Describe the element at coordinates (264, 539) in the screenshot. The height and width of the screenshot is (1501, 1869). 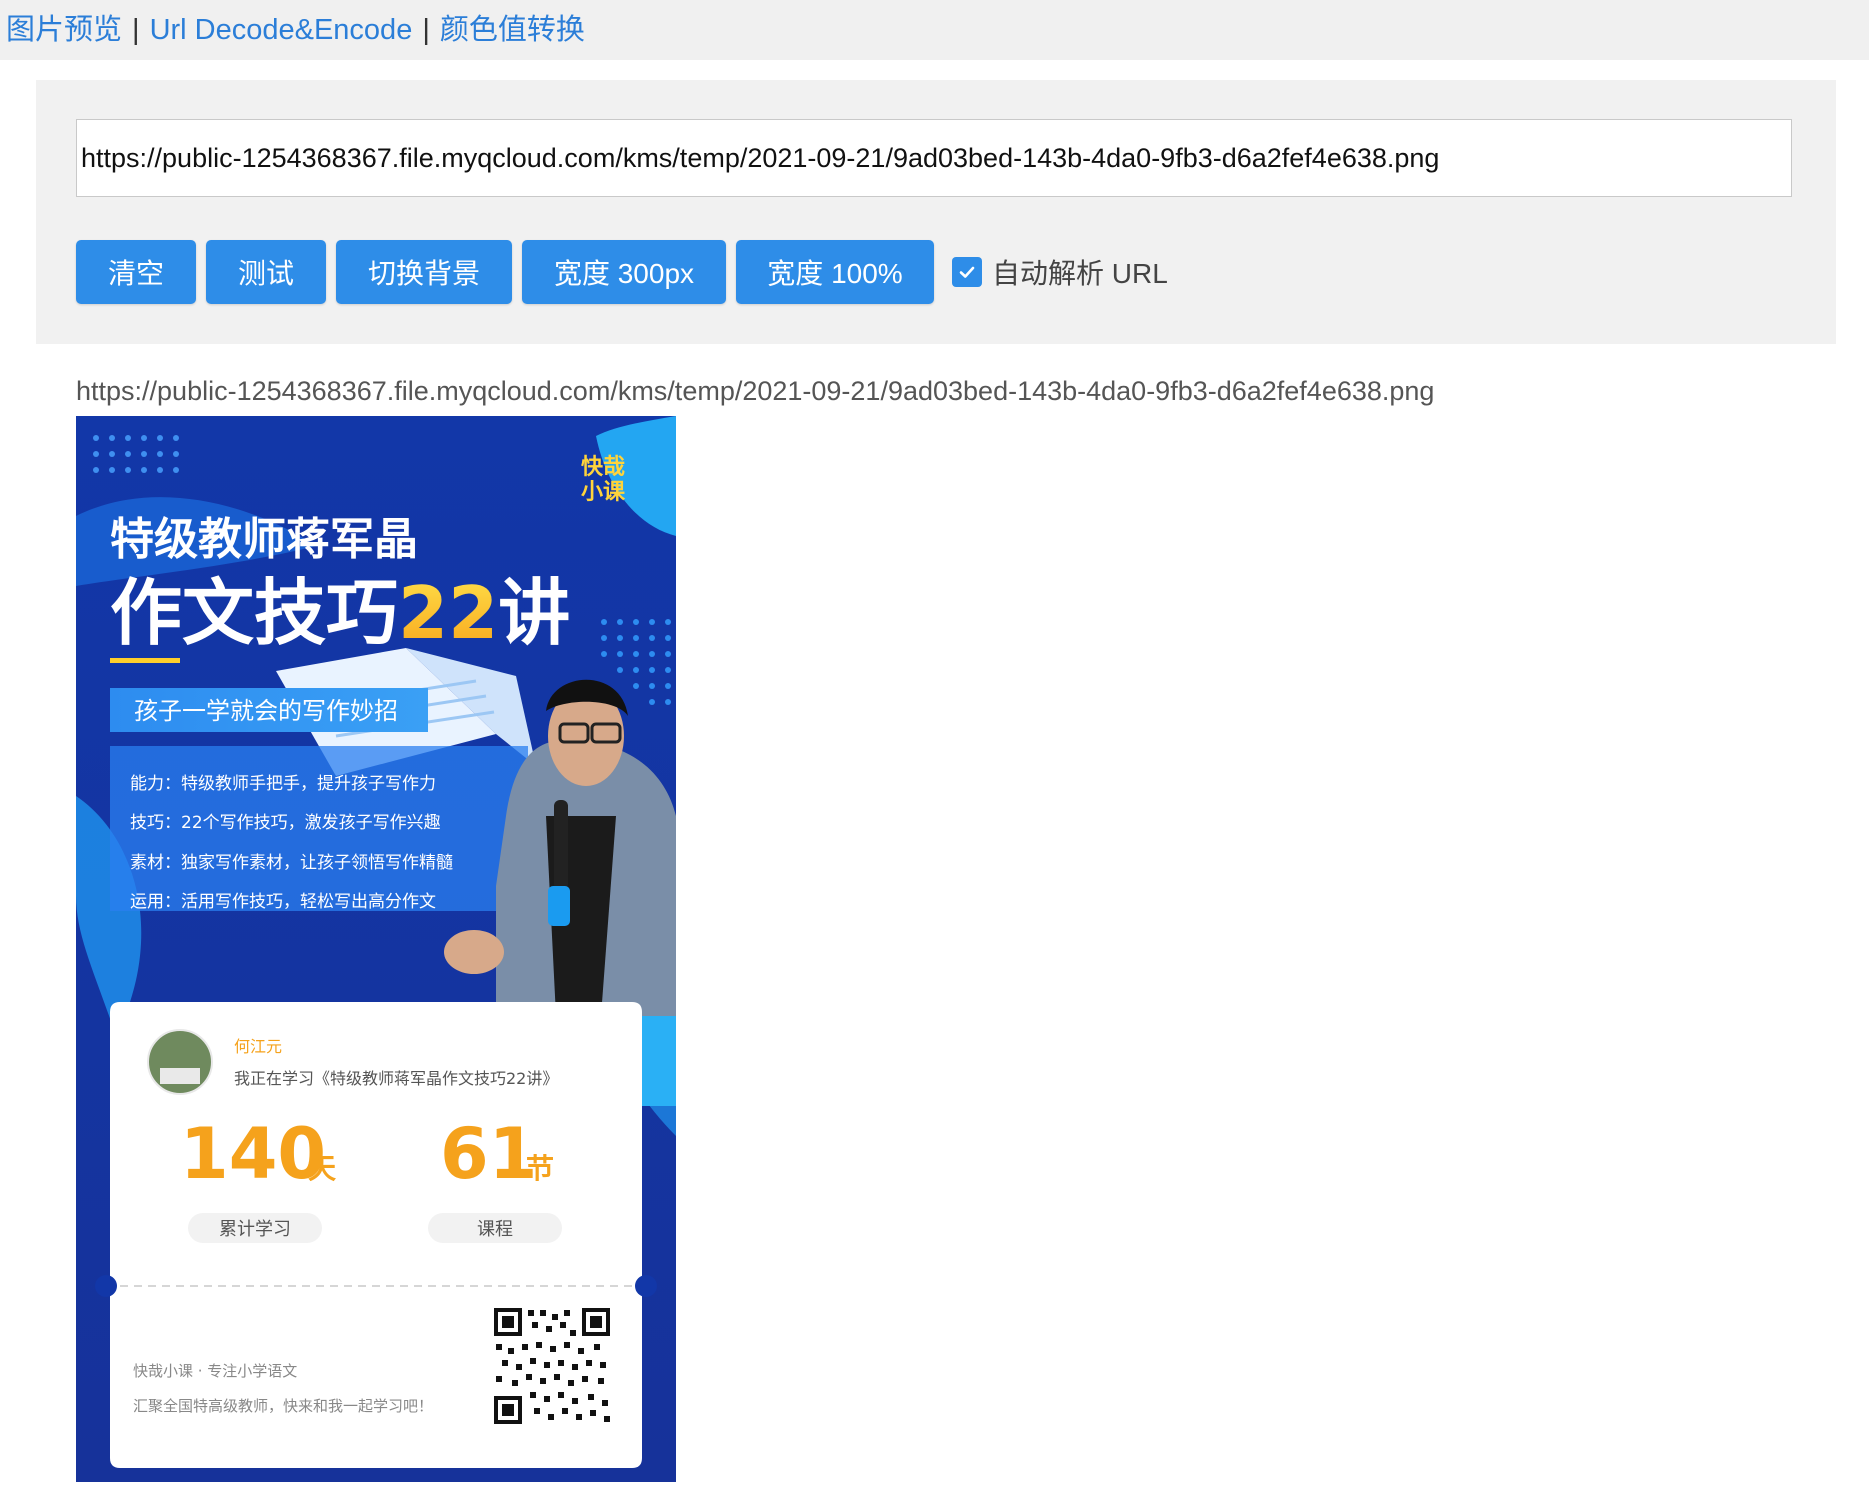
I see `poster-title-line1: 特级教师蒋军晶` at that location.